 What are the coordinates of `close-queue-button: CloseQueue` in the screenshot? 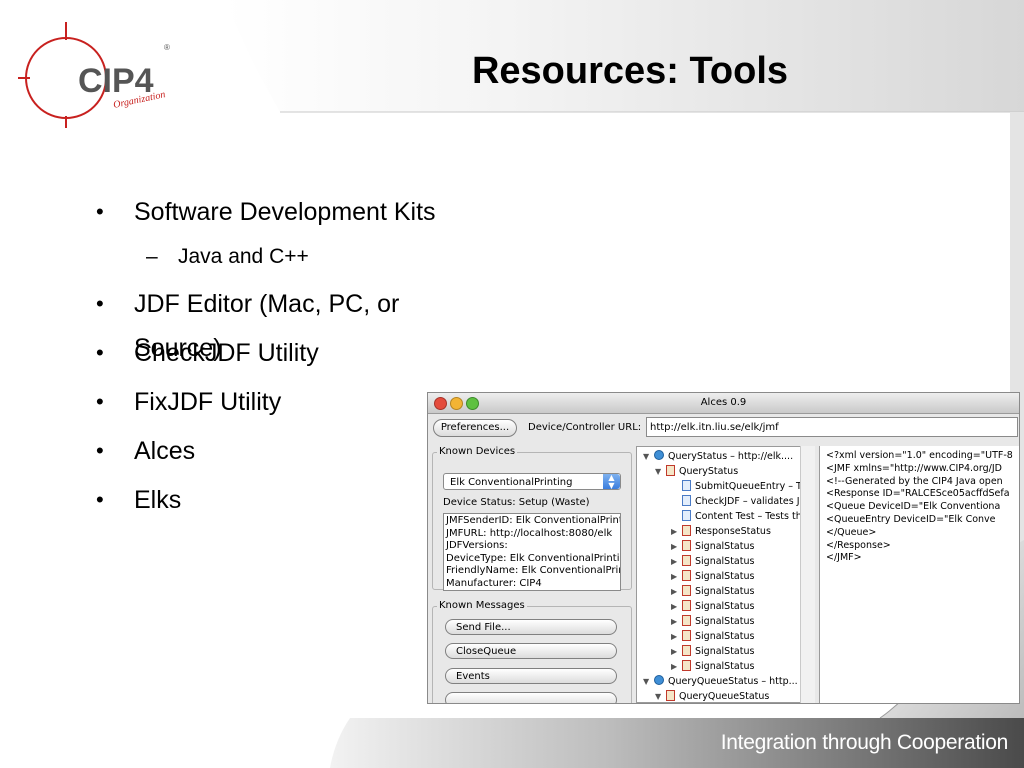 It's located at (531, 651).